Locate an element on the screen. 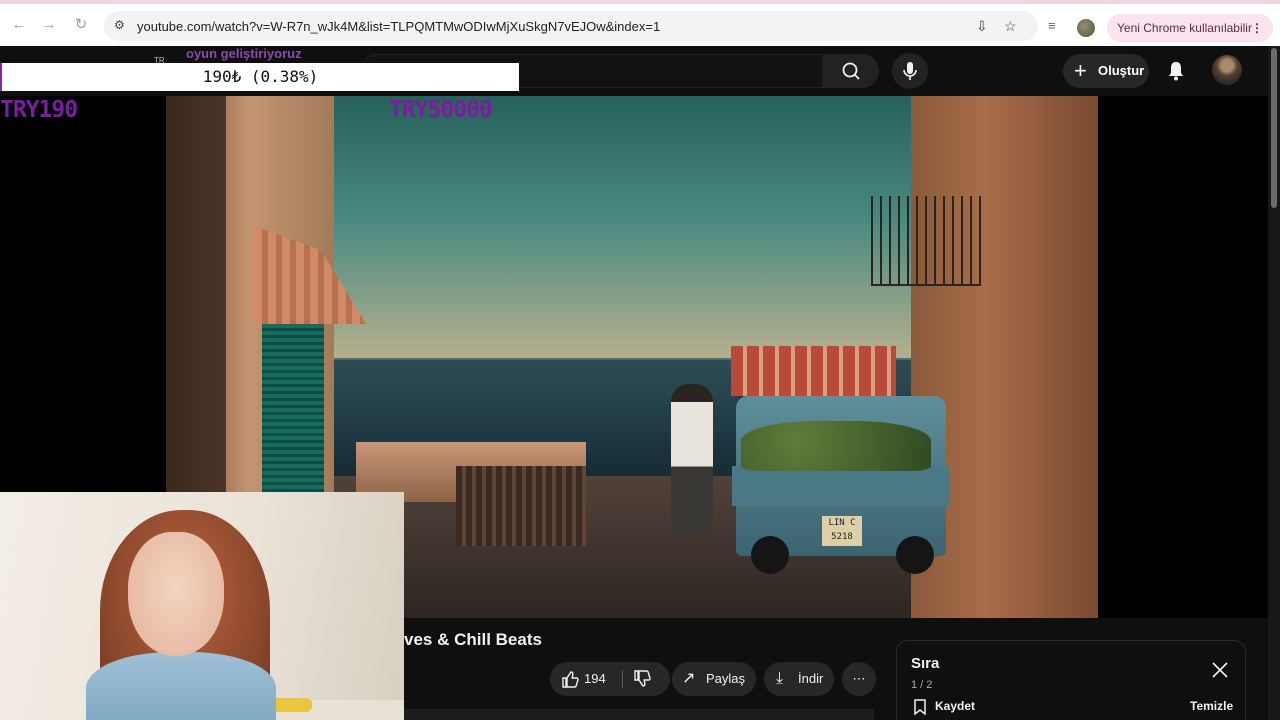 This screenshot has width=1280, height=720. save-queue-button: Kaydet is located at coordinates (944, 707).